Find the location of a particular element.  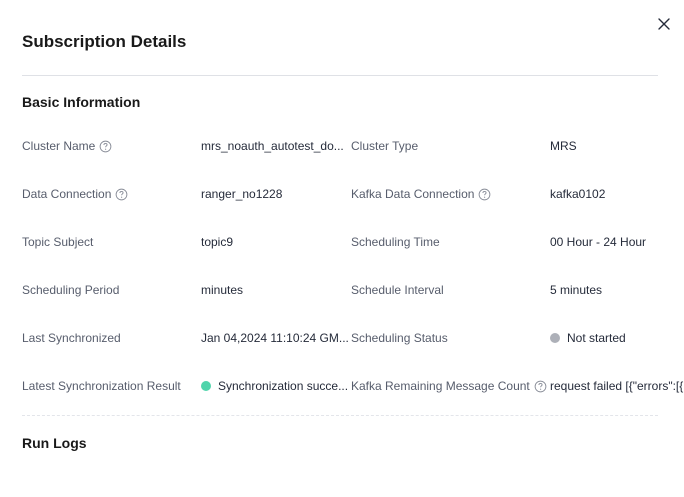

data-connection-label: Data Connection is located at coordinates (75, 194).